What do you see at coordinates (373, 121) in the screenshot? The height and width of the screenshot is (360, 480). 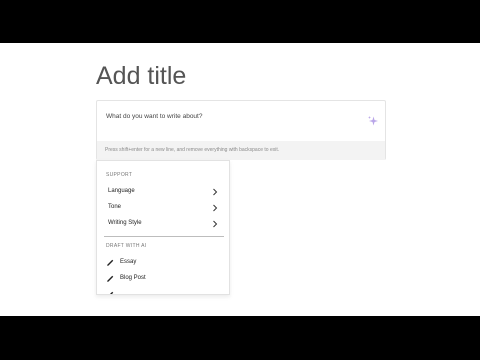 I see `sparkle-icon` at bounding box center [373, 121].